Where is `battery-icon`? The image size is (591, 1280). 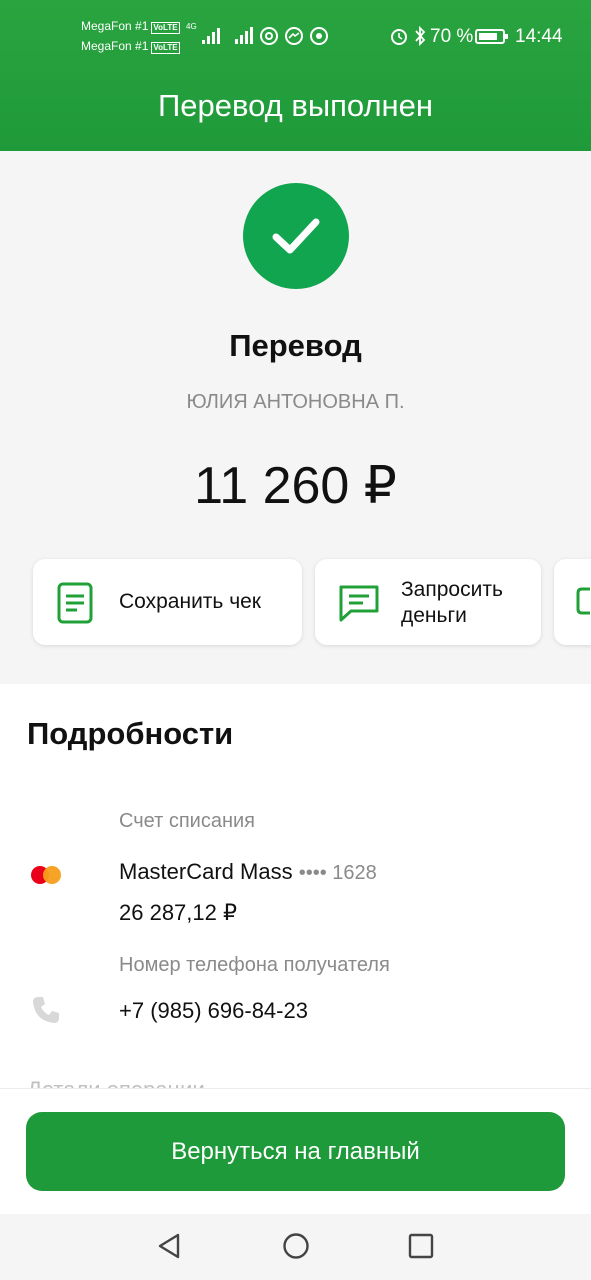 battery-icon is located at coordinates (491, 36).